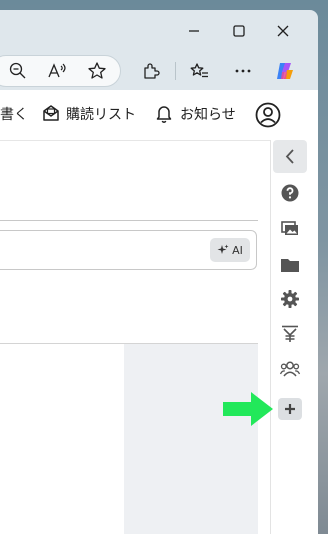  I want to click on edge-sidebar, so click(289, 337).